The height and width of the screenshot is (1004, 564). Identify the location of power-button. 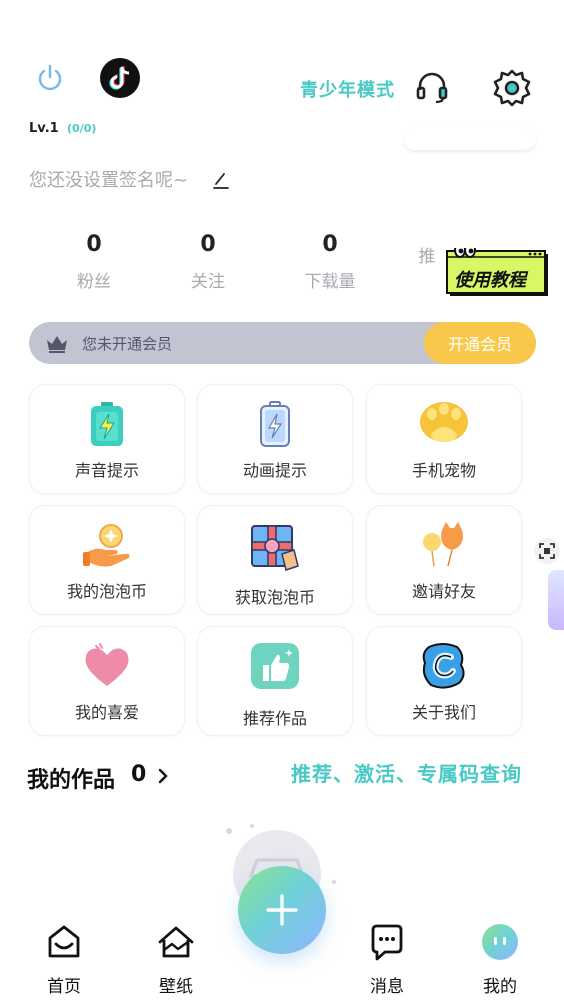
(50, 78).